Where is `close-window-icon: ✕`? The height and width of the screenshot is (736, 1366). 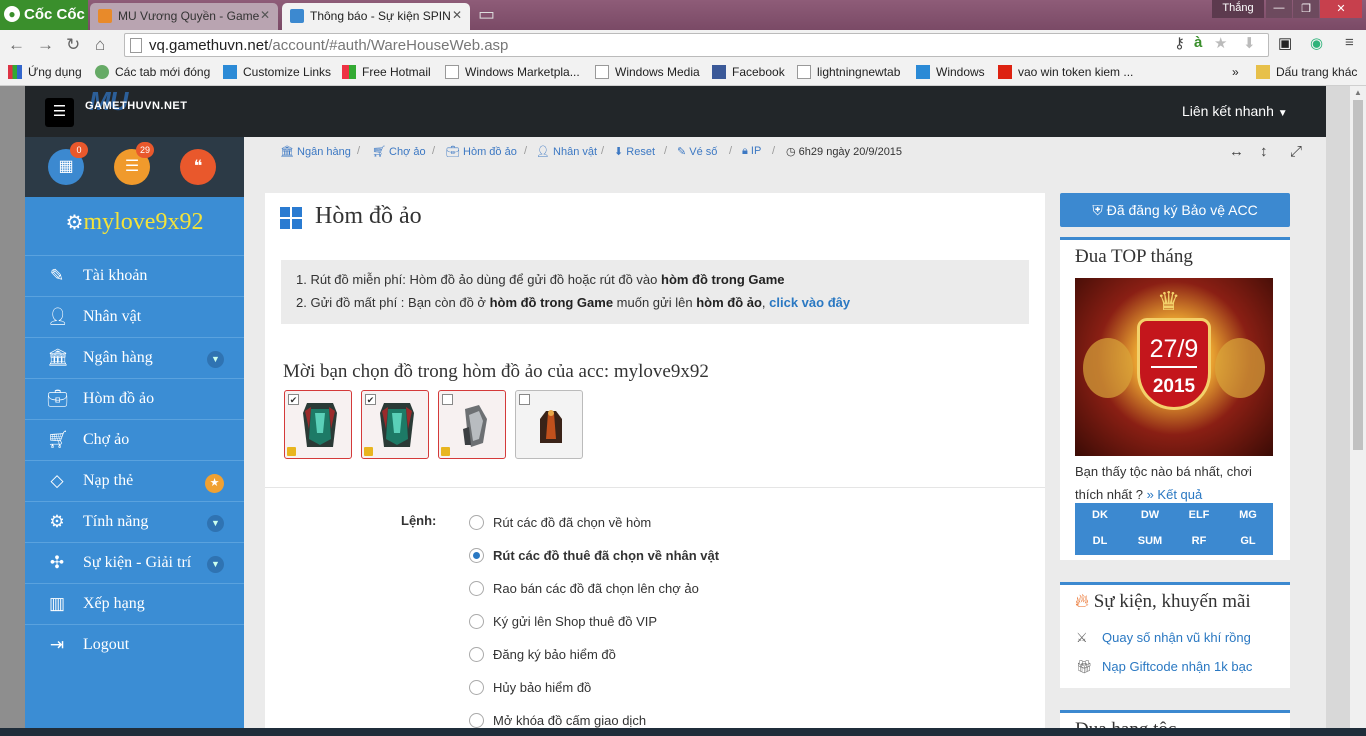
close-window-icon: ✕ is located at coordinates (1341, 9).